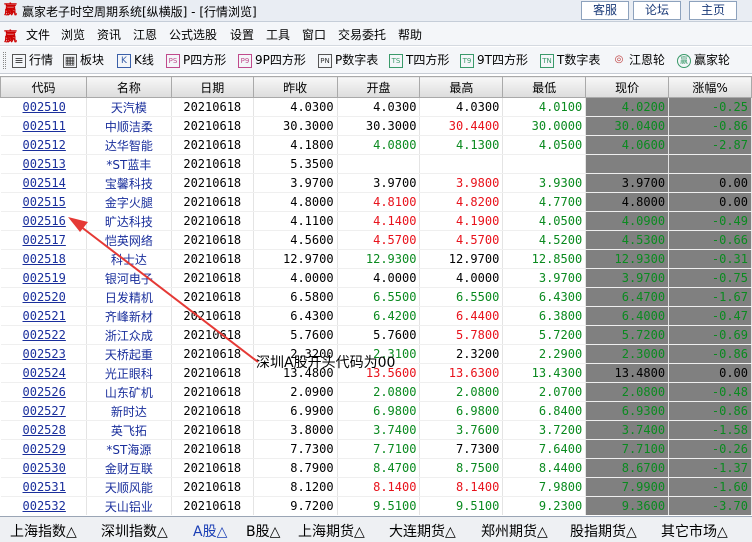 Image resolution: width=752 pixels, height=542 pixels. Describe the element at coordinates (494, 60) in the screenshot. I see `toolbar-9t-square-button: T9 9T四方形` at that location.